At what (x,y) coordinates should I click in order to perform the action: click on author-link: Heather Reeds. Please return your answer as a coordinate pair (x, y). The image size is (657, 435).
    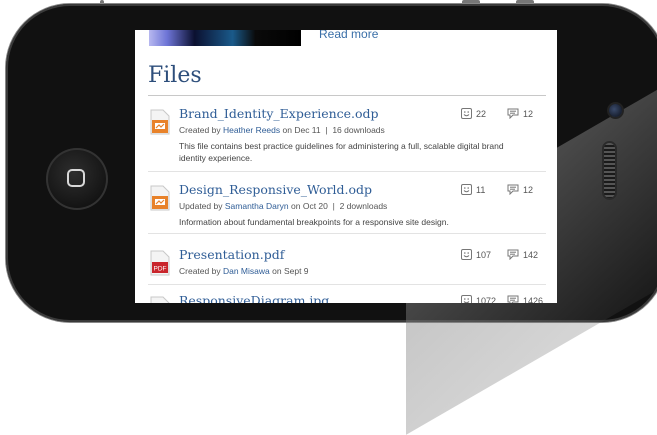
    Looking at the image, I should click on (251, 130).